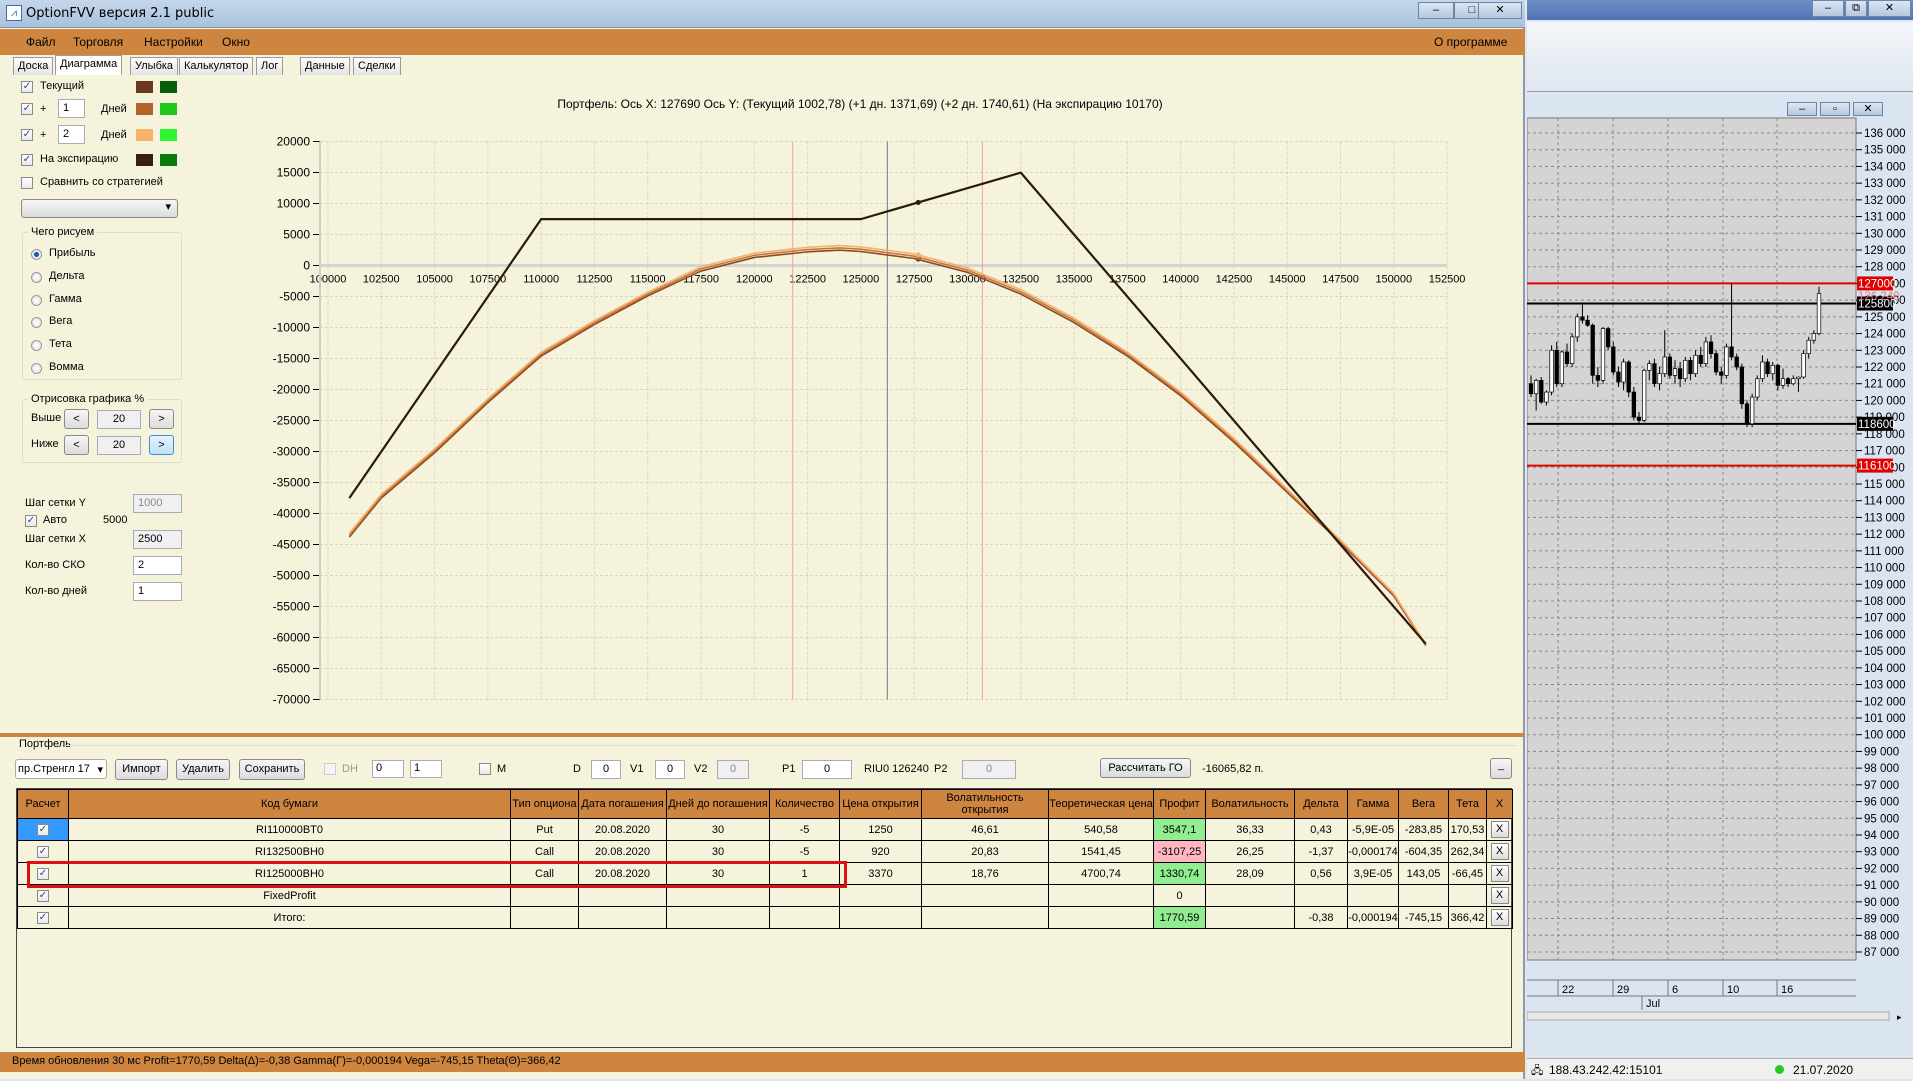 This screenshot has height=1081, width=1913. I want to click on plot-area, so click(1692, 539).